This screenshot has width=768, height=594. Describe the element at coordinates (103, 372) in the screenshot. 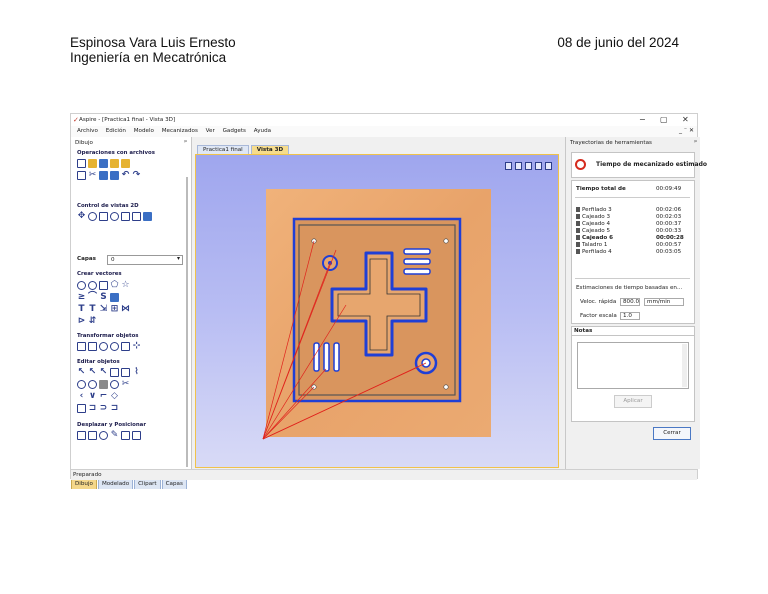

I see `trim-icon: ↖` at that location.